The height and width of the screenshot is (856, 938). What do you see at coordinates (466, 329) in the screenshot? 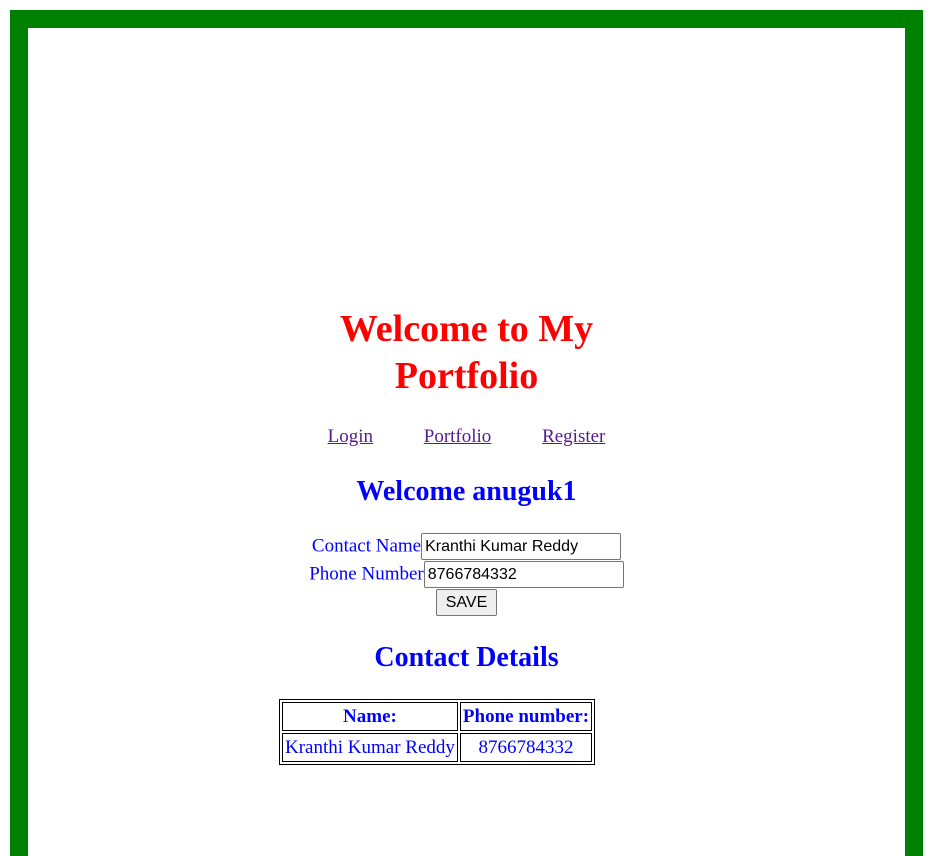
I see `page-title-line-1: Welcome to My` at bounding box center [466, 329].